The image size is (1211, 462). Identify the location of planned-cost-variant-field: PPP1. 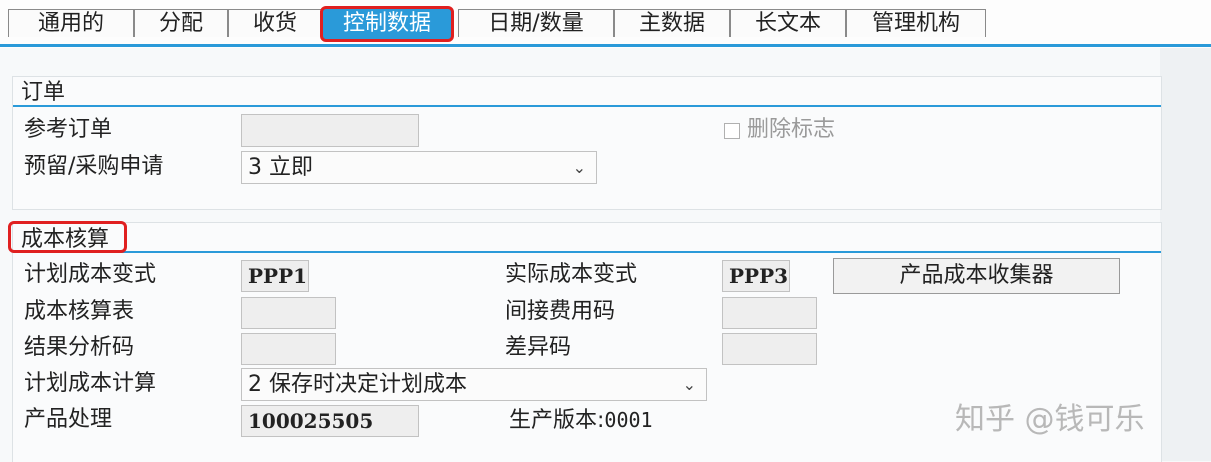
(275, 276).